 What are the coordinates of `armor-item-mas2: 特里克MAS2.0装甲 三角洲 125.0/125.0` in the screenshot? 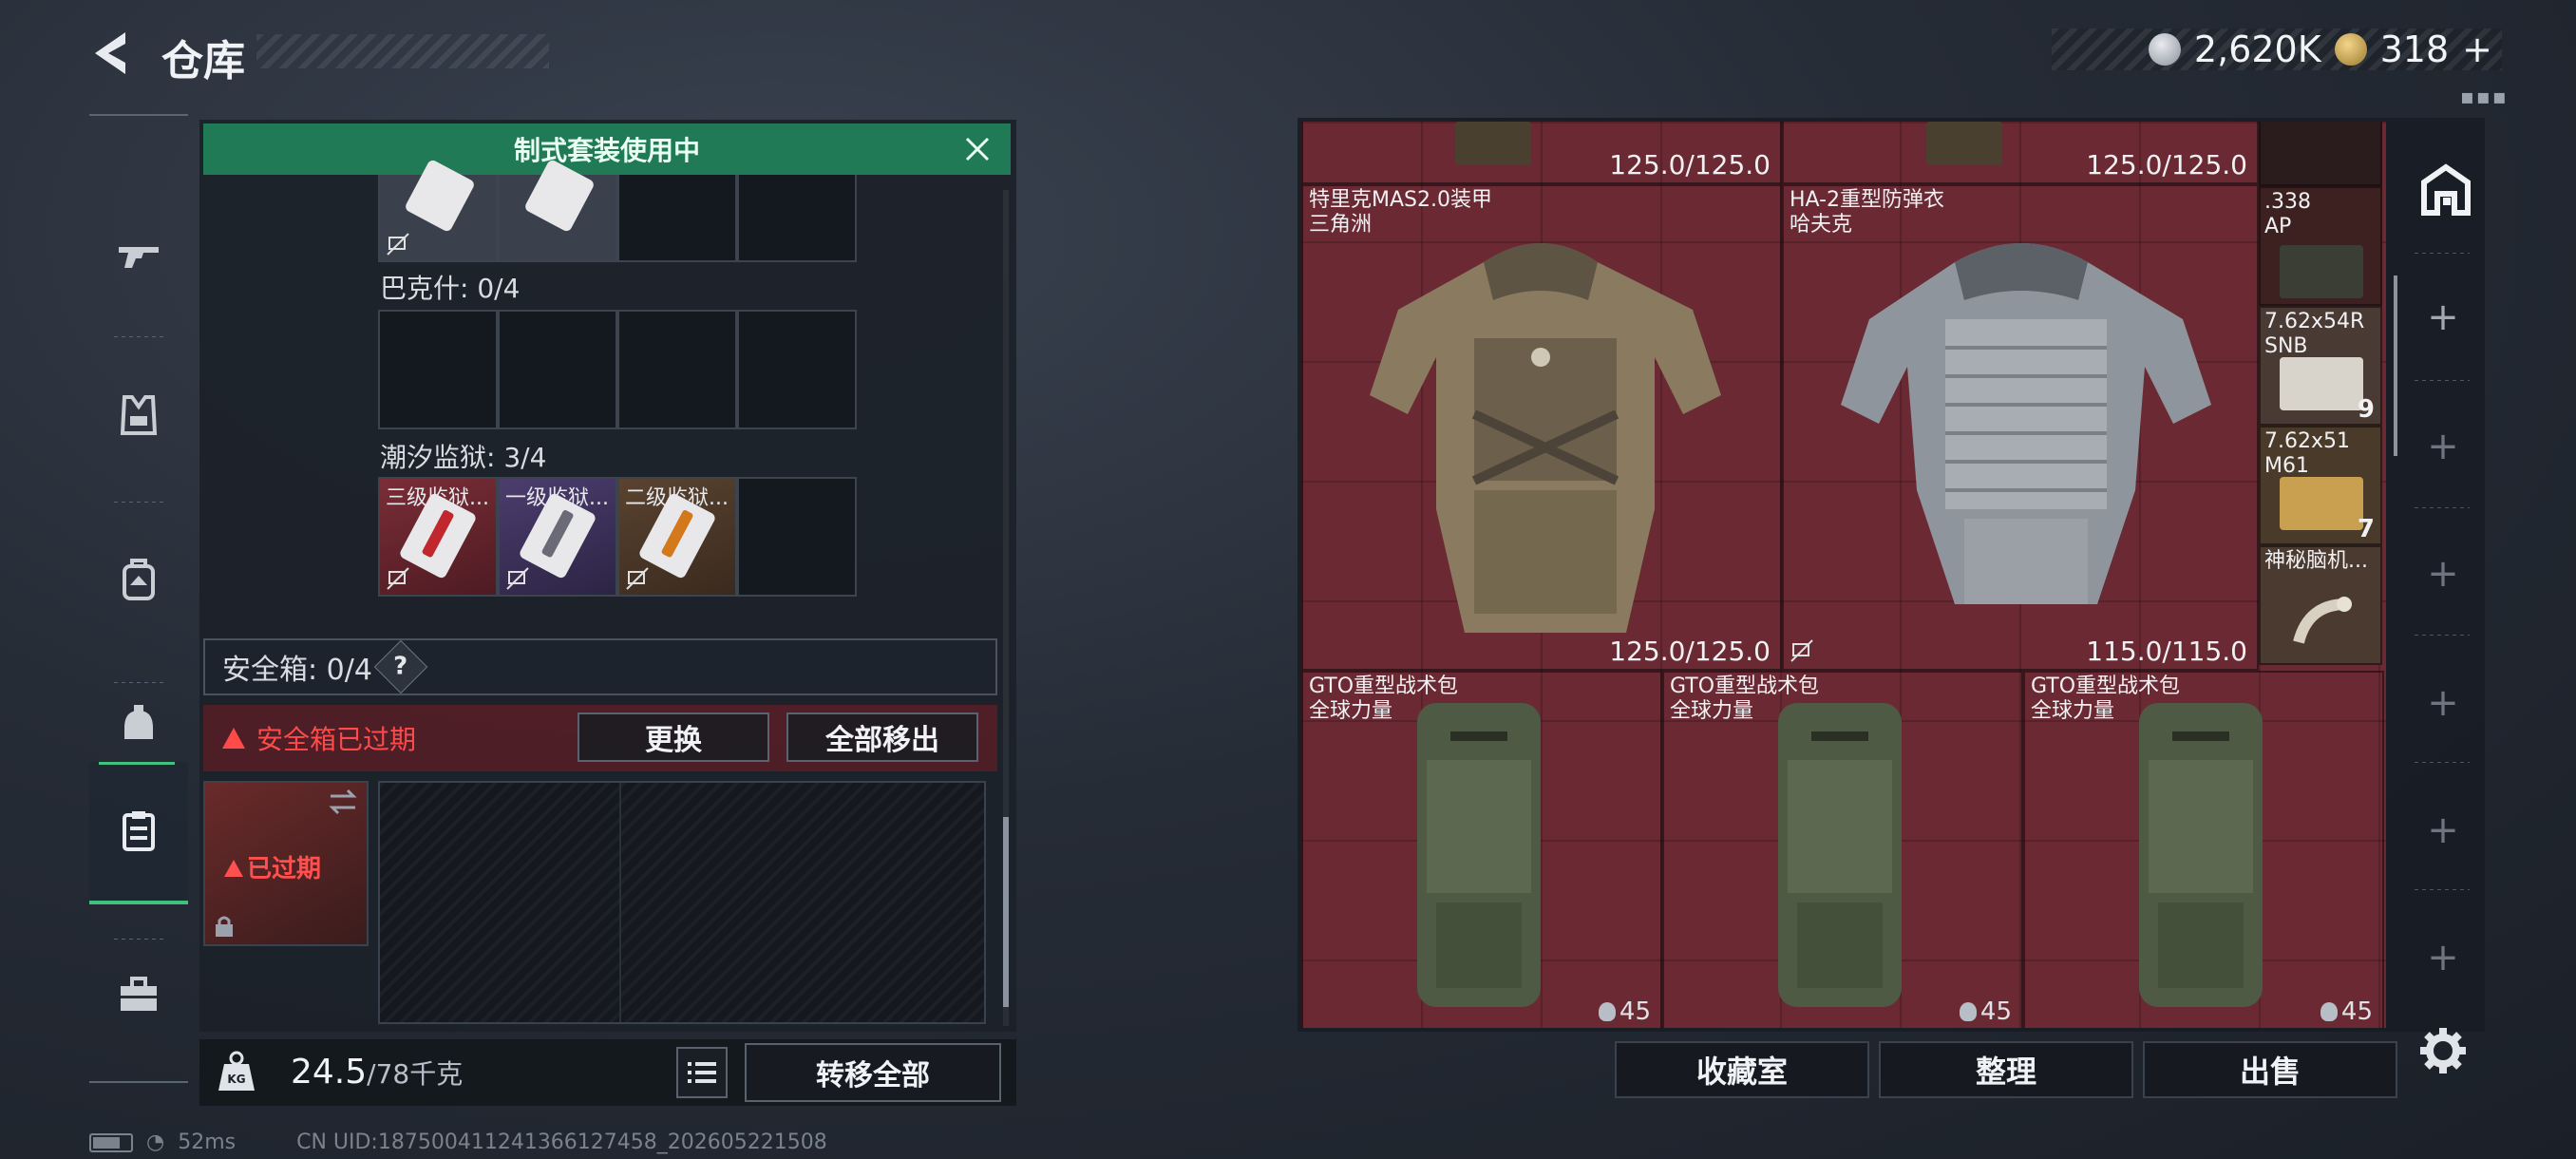 It's located at (1541, 427).